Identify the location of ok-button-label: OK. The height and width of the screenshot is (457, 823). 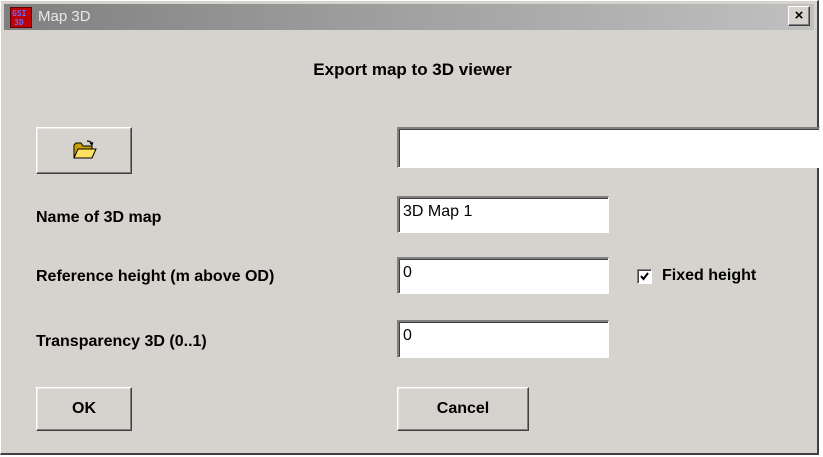
(84, 408).